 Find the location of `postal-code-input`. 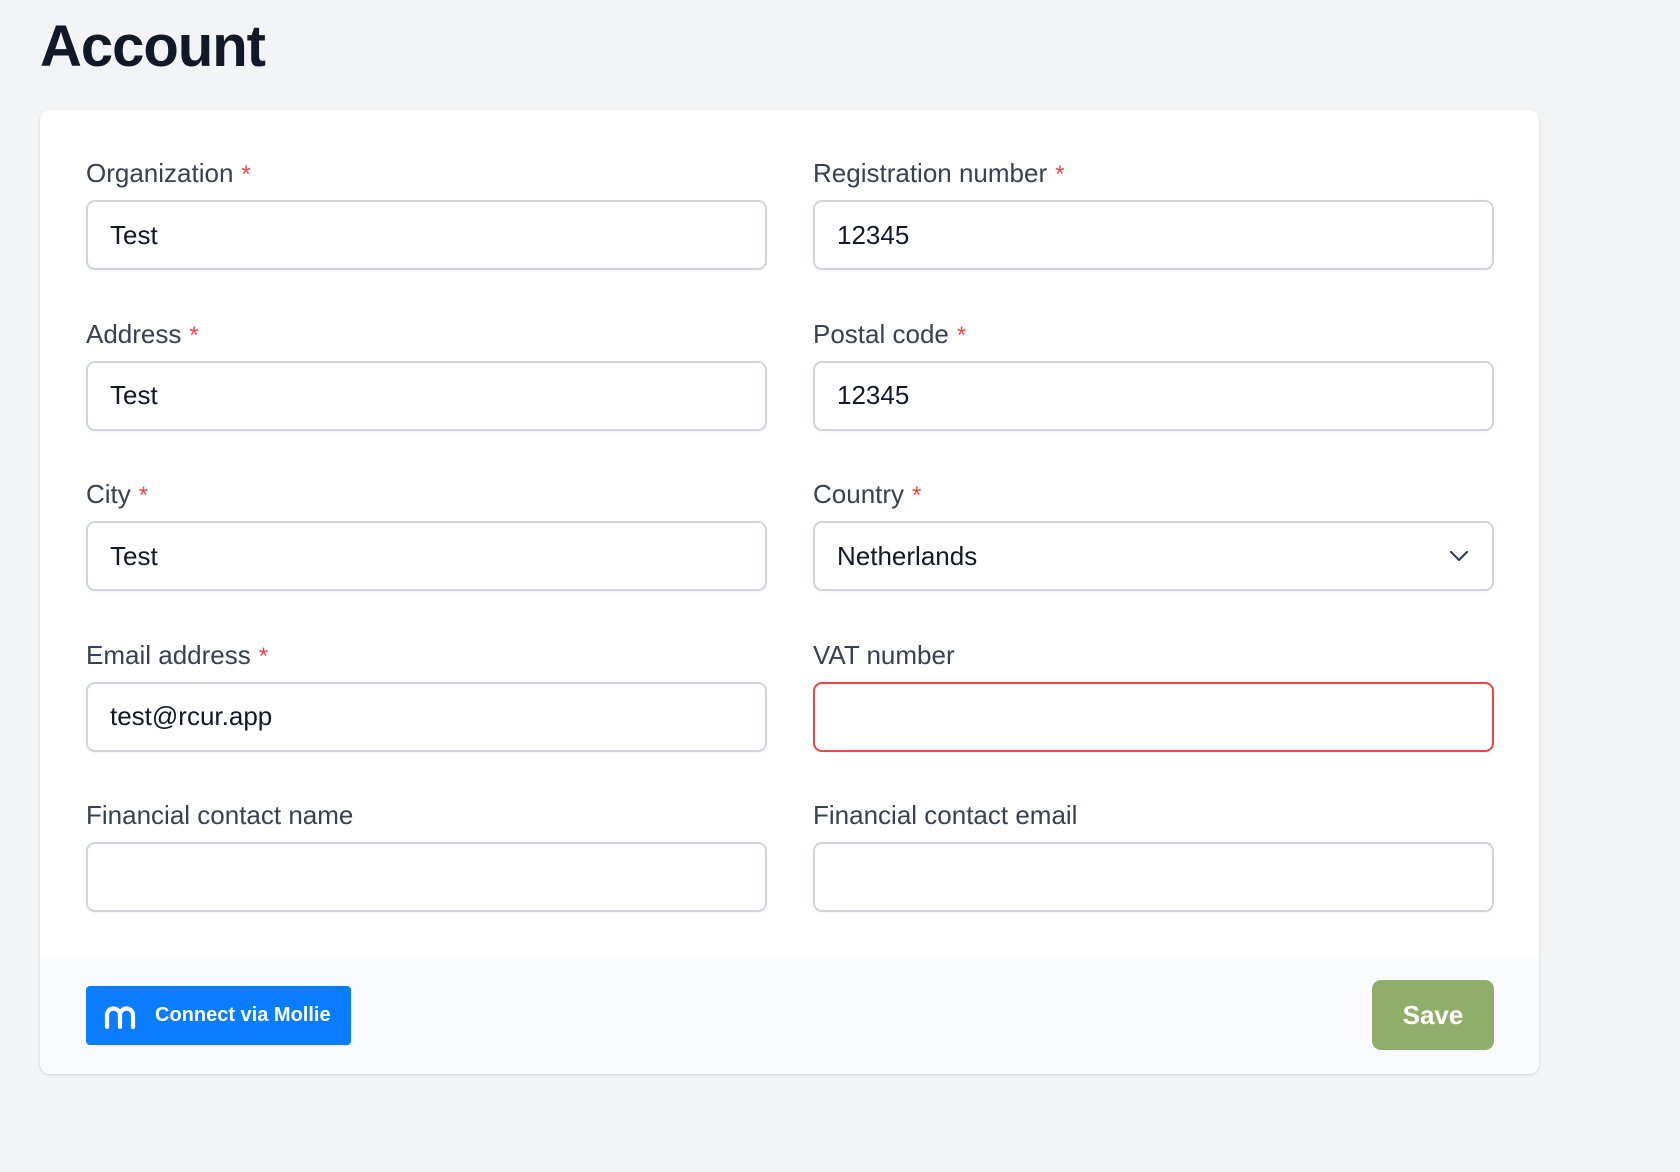

postal-code-input is located at coordinates (1153, 395).